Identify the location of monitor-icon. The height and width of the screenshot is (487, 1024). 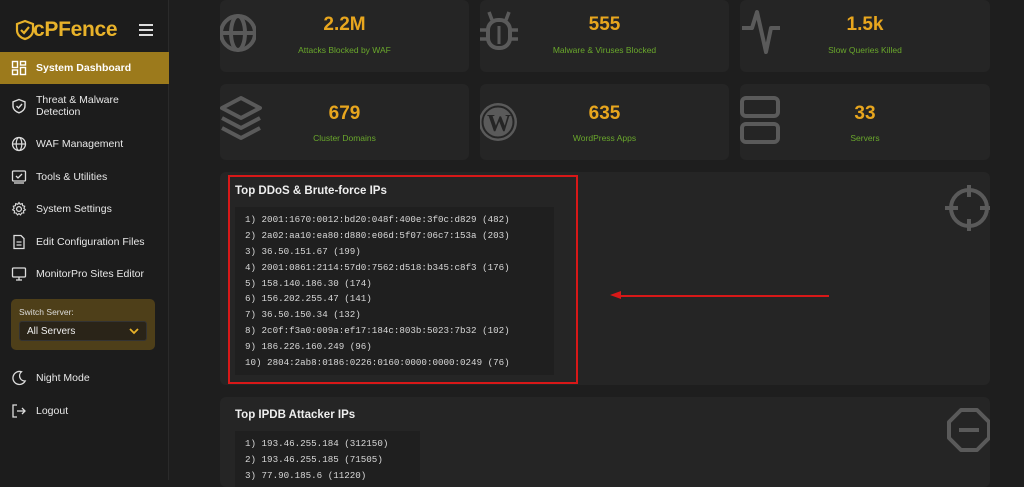
(19, 274).